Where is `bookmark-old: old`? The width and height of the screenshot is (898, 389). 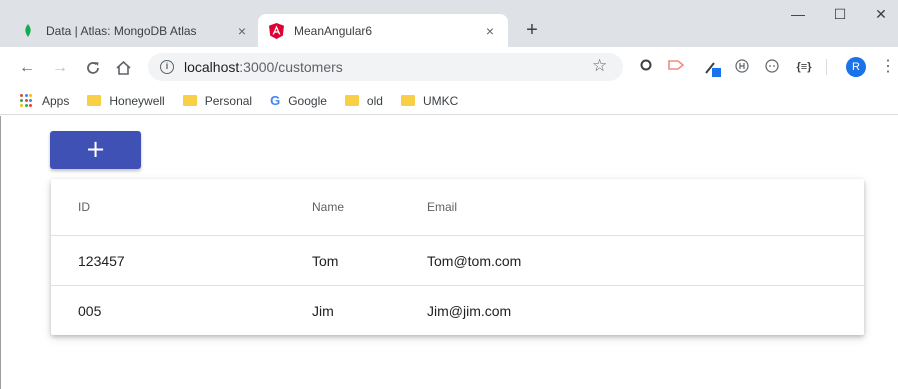
bookmark-old: old is located at coordinates (363, 100).